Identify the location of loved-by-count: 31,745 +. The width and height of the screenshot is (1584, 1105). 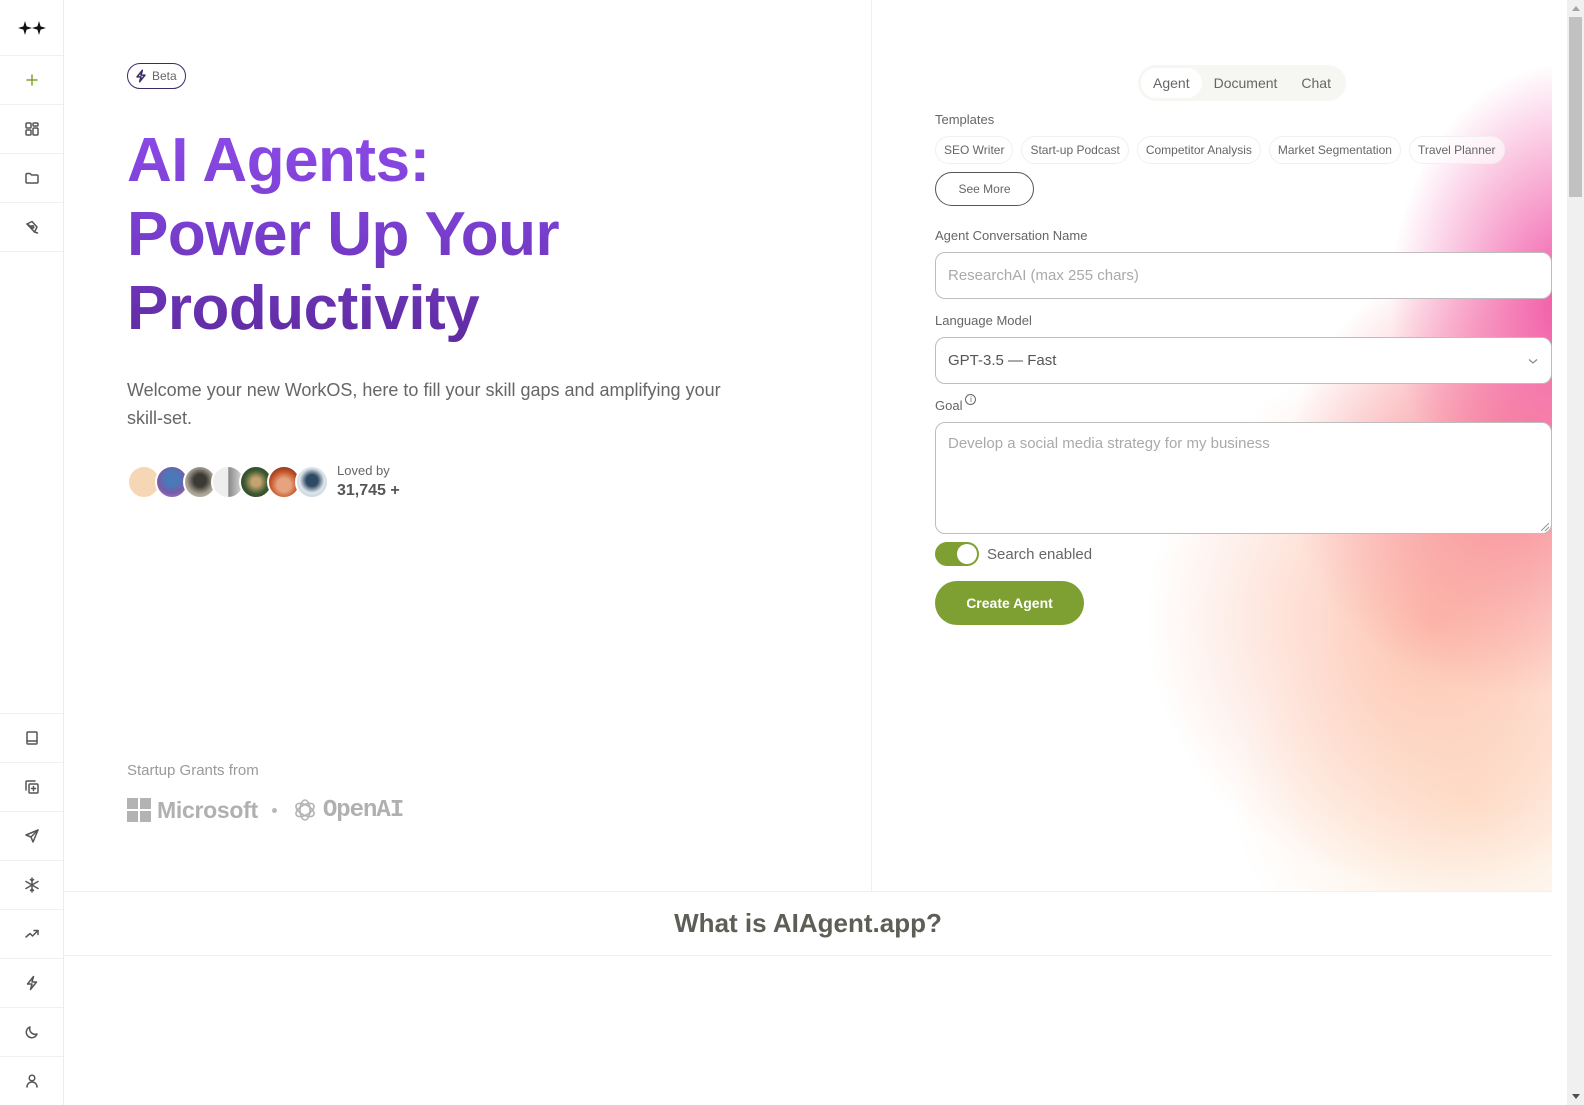
(368, 490).